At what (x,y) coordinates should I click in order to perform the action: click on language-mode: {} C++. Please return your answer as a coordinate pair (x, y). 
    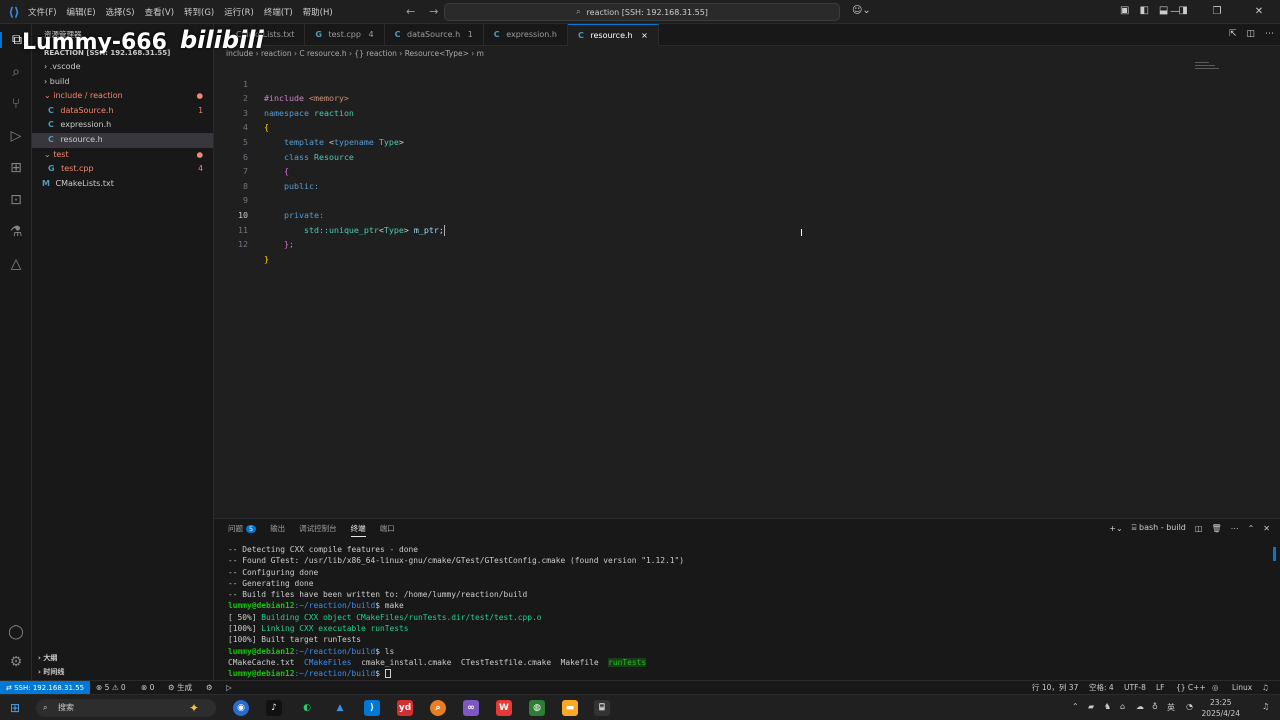
    Looking at the image, I should click on (1191, 688).